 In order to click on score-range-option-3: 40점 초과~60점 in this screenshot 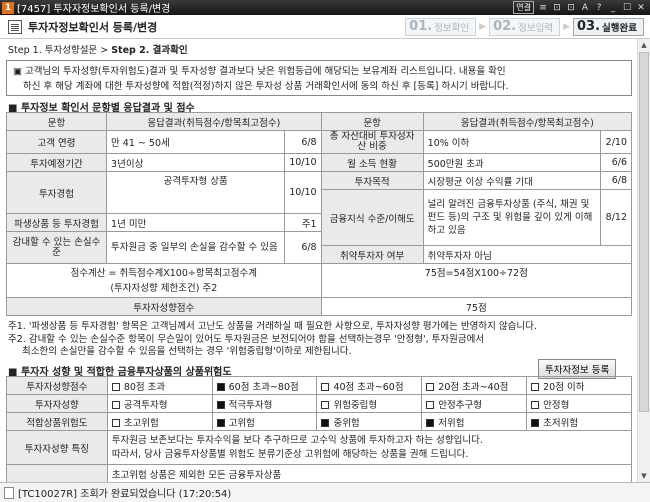, I will do `click(369, 385)`.